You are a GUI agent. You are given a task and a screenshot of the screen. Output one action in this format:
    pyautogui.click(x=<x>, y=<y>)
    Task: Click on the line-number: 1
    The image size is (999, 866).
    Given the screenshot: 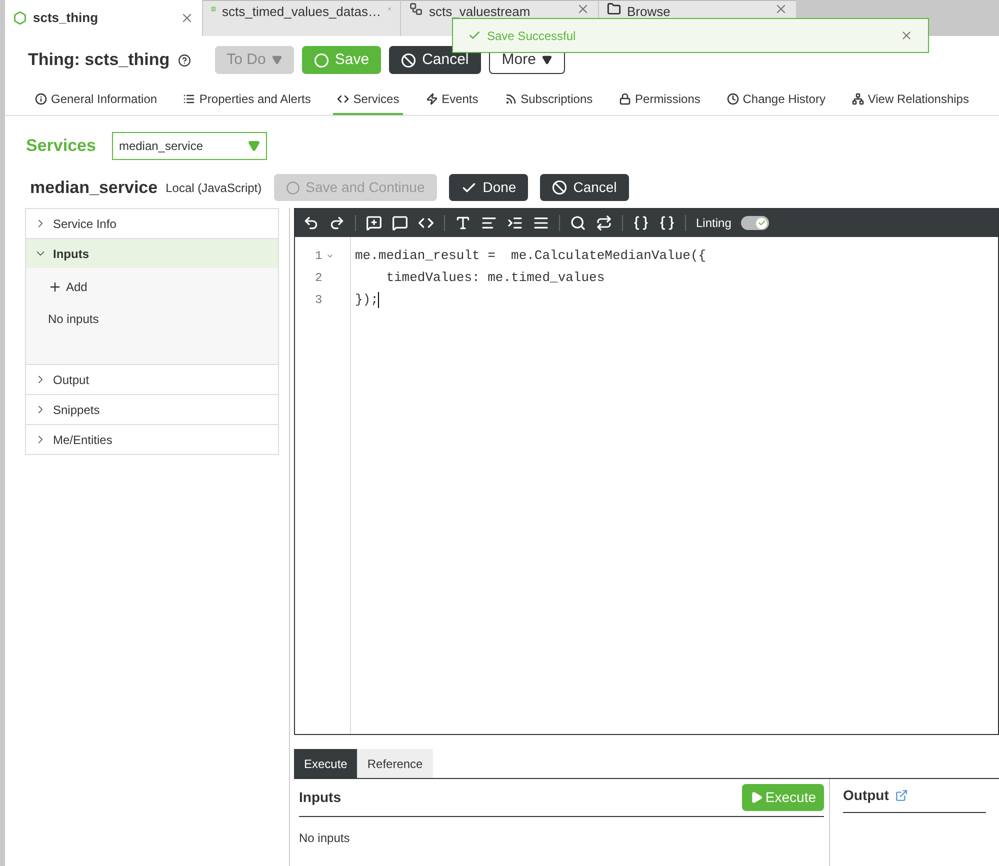 What is the action you would take?
    pyautogui.click(x=318, y=256)
    